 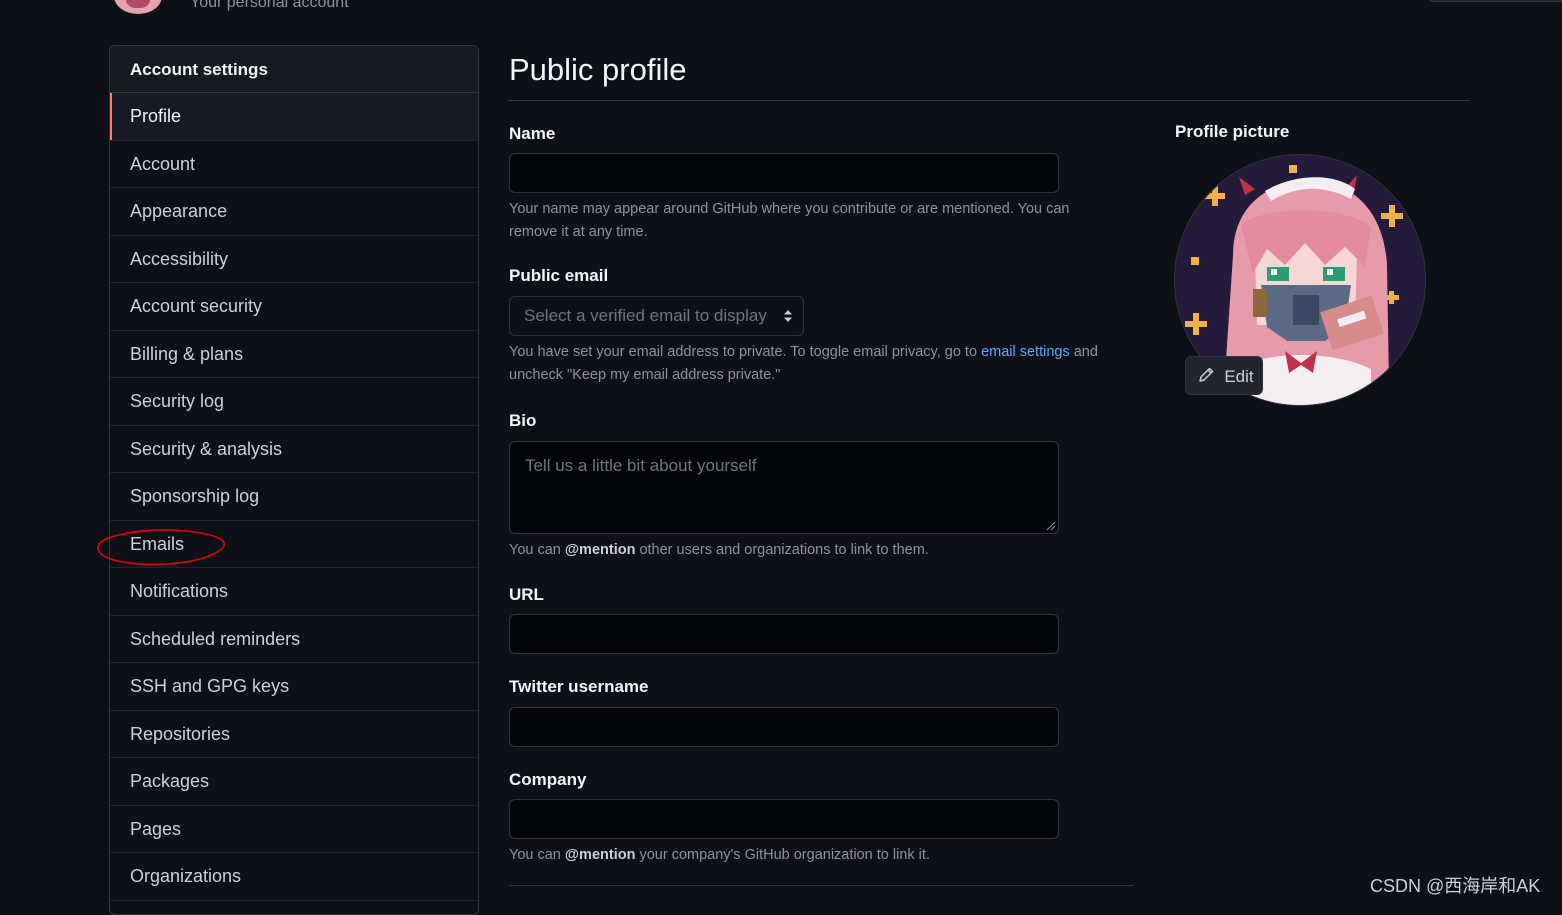 What do you see at coordinates (784, 727) in the screenshot?
I see `twitter-input` at bounding box center [784, 727].